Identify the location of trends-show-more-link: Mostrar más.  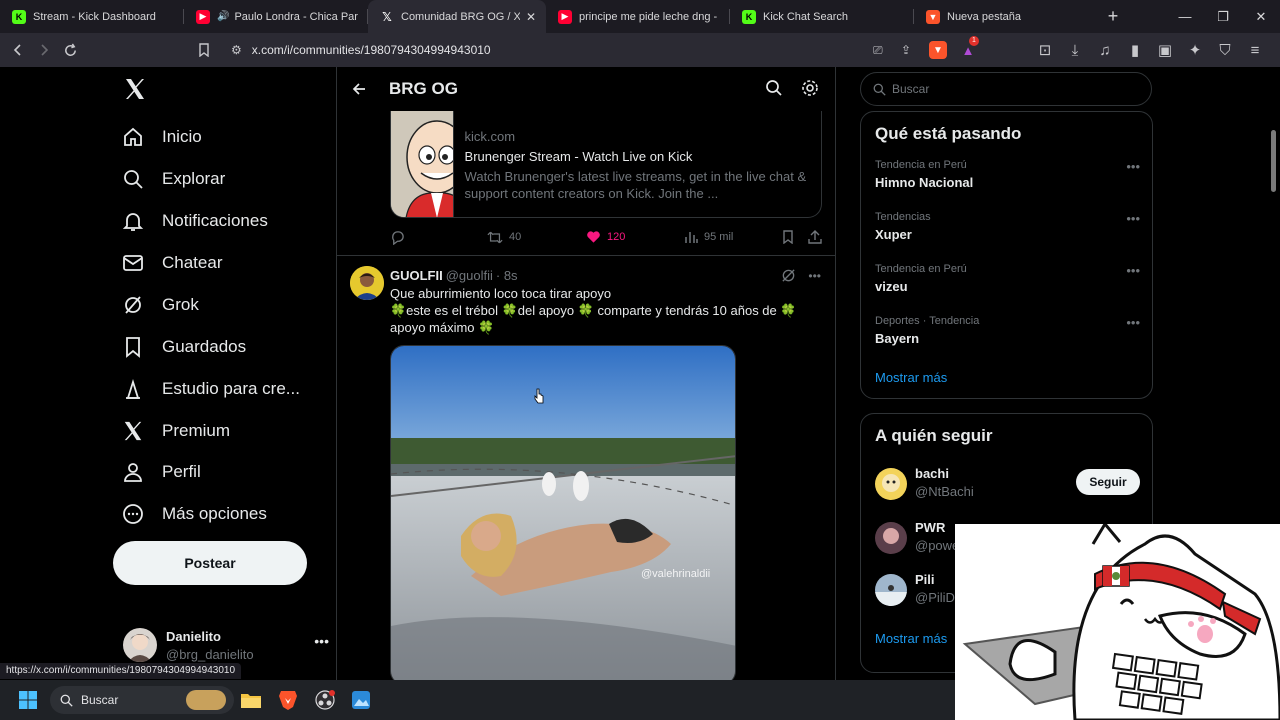
(911, 377).